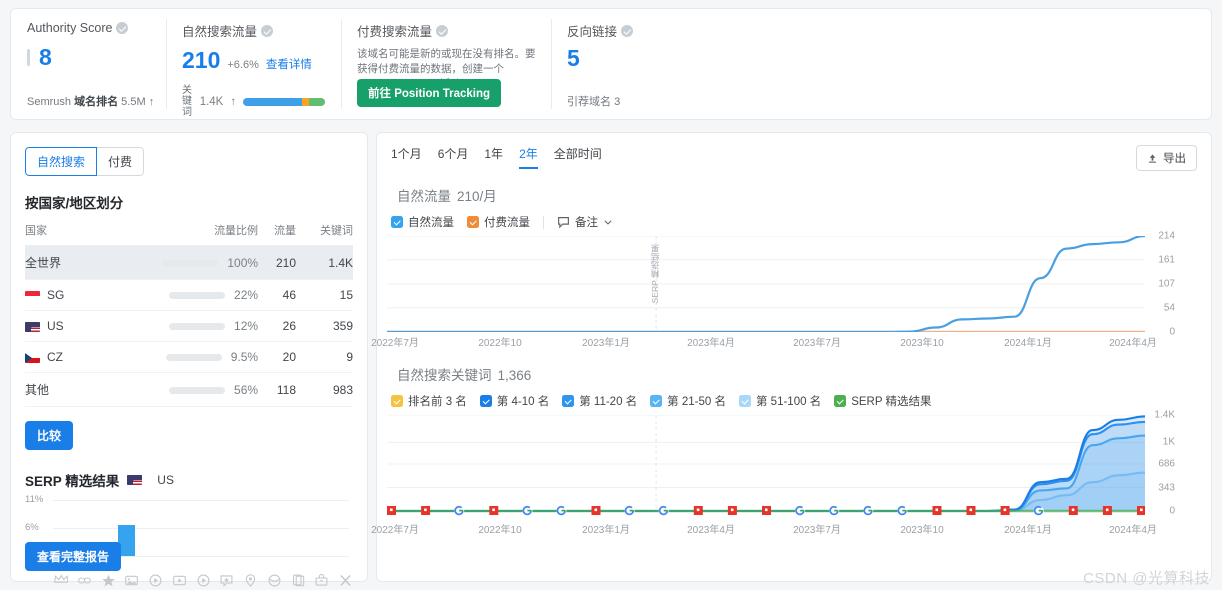 The width and height of the screenshot is (1222, 590). I want to click on play-circle-icon, so click(155, 580).